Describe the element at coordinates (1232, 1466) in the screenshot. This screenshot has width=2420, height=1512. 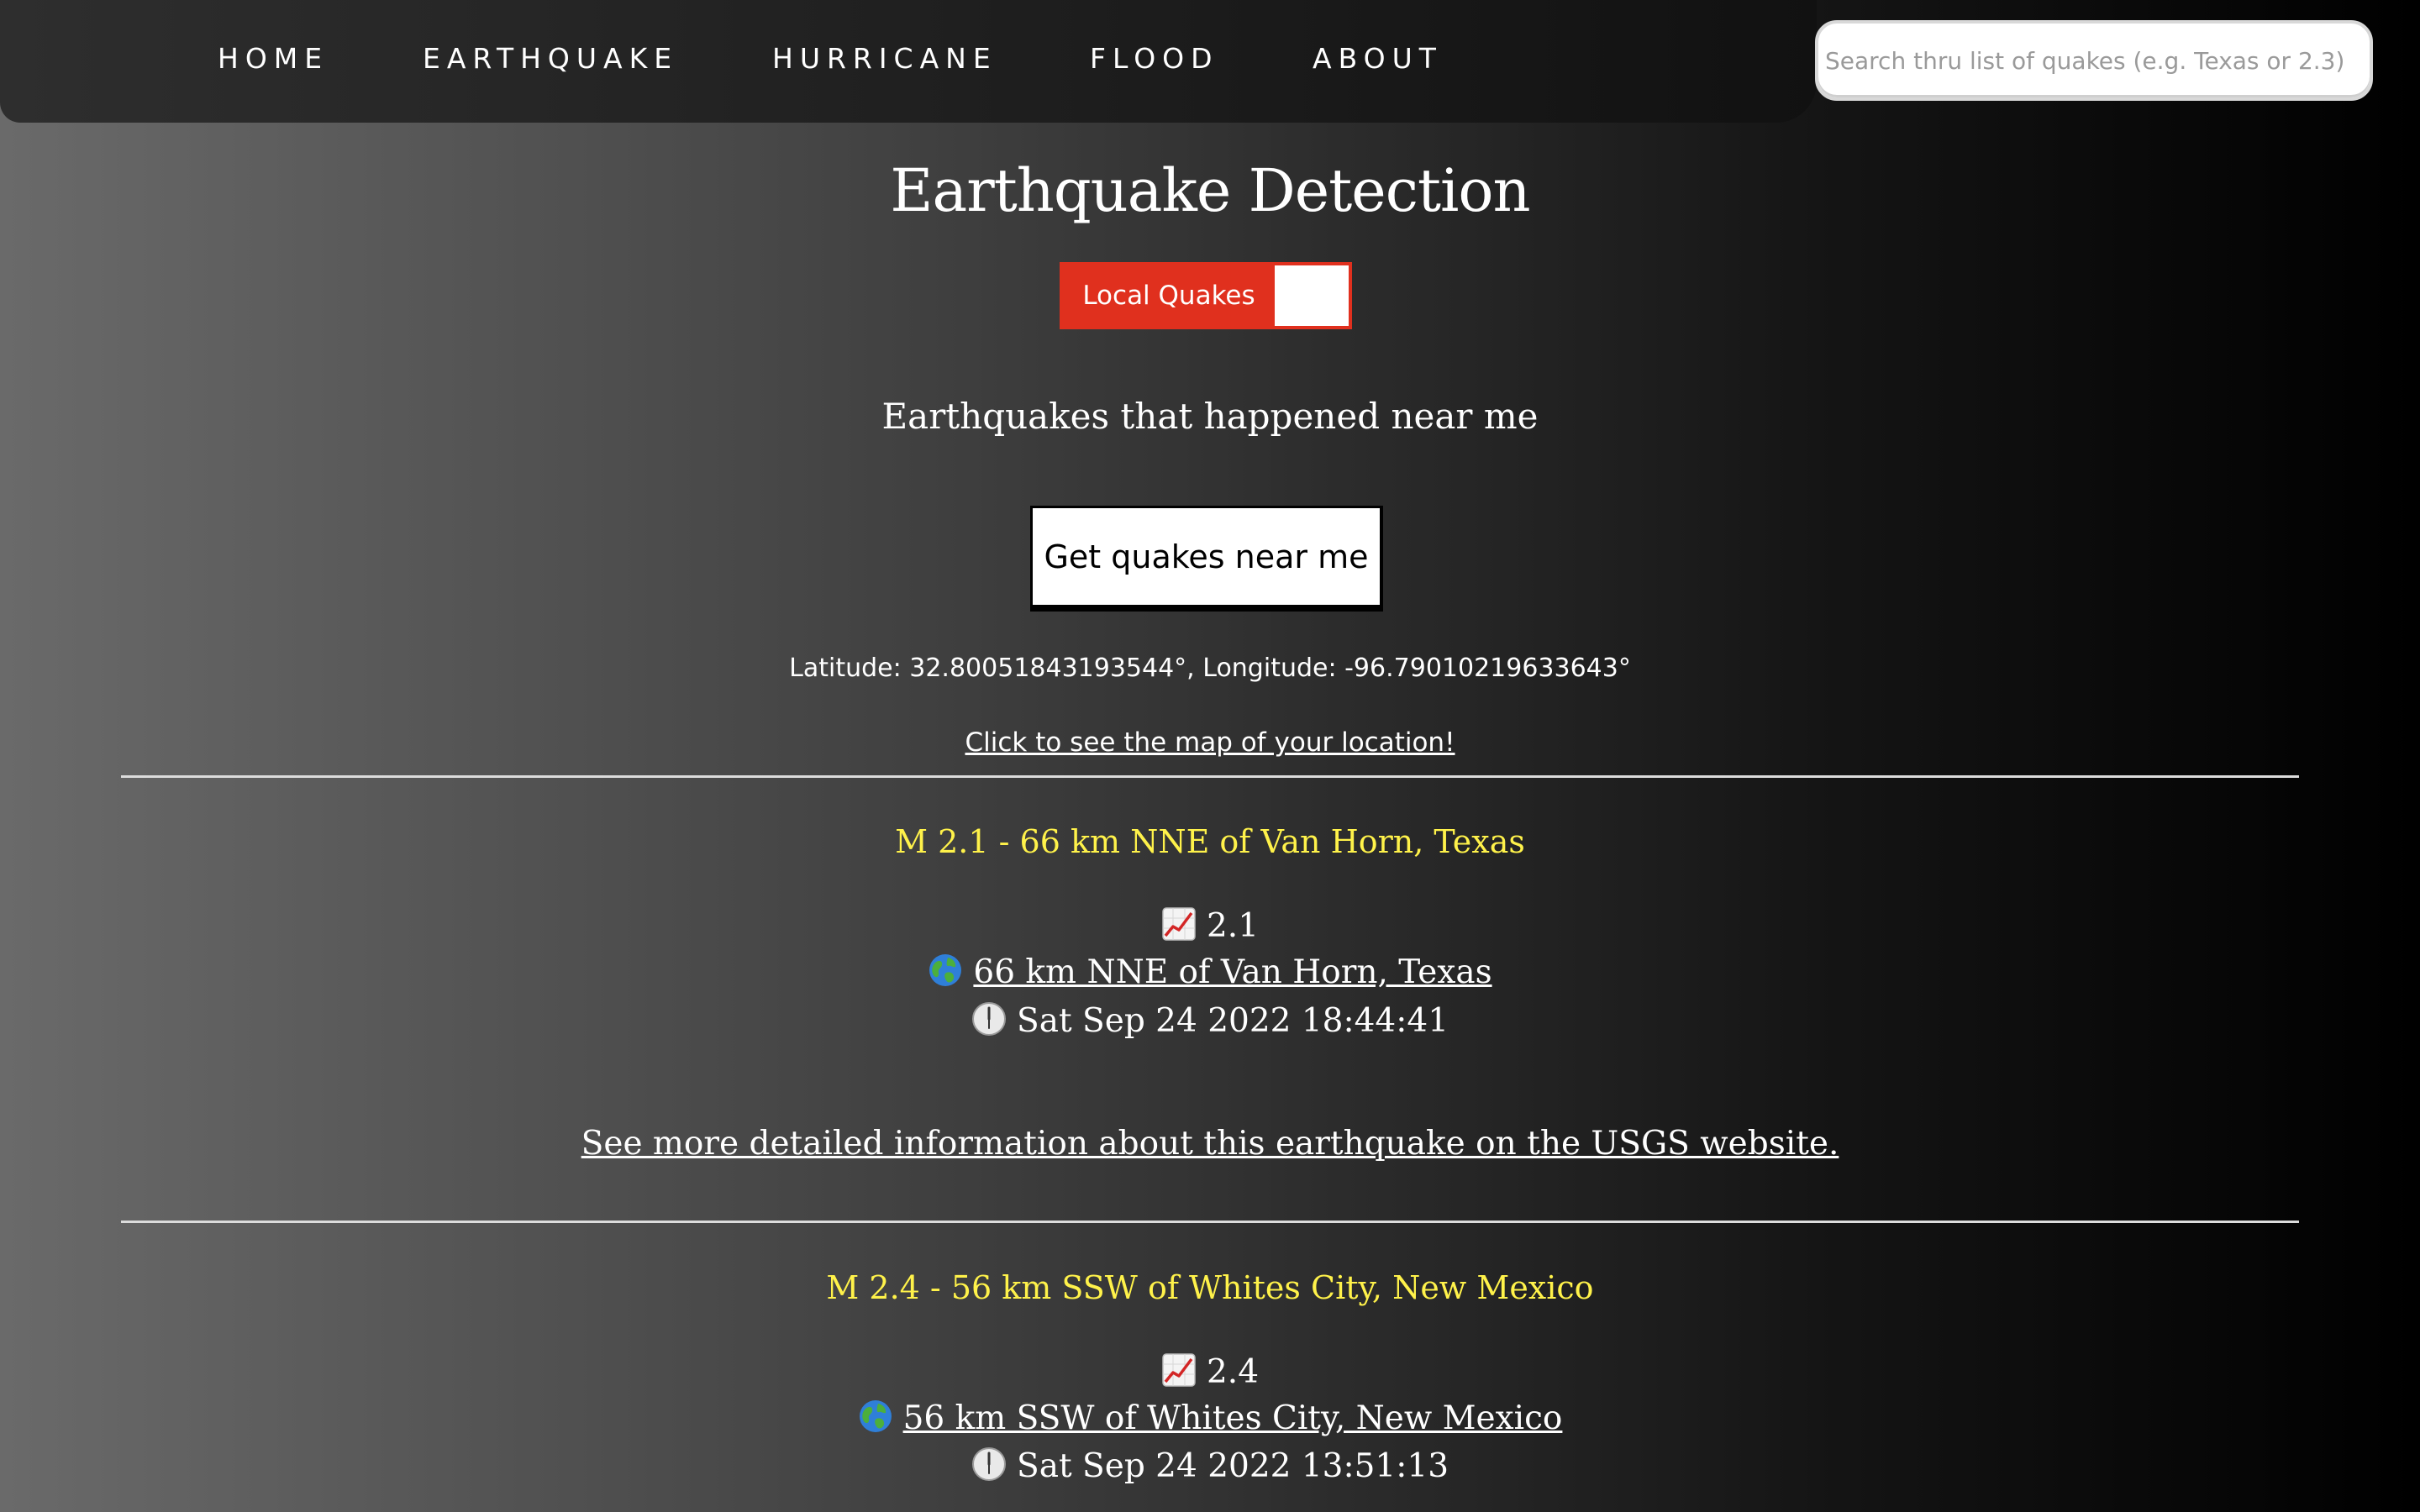
I see `quake-time-value: Sat Sep 24 2022 13:51:13` at that location.